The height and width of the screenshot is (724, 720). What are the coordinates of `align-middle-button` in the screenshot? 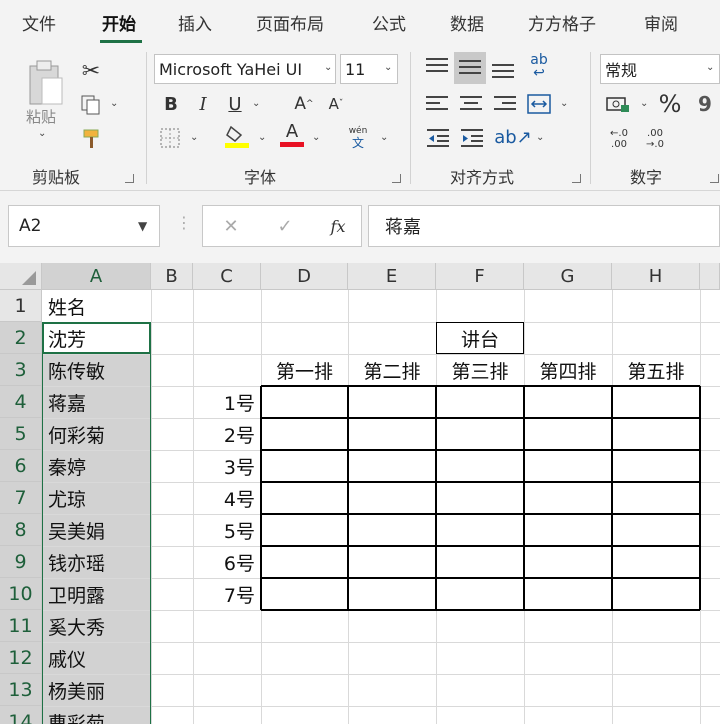 It's located at (470, 68).